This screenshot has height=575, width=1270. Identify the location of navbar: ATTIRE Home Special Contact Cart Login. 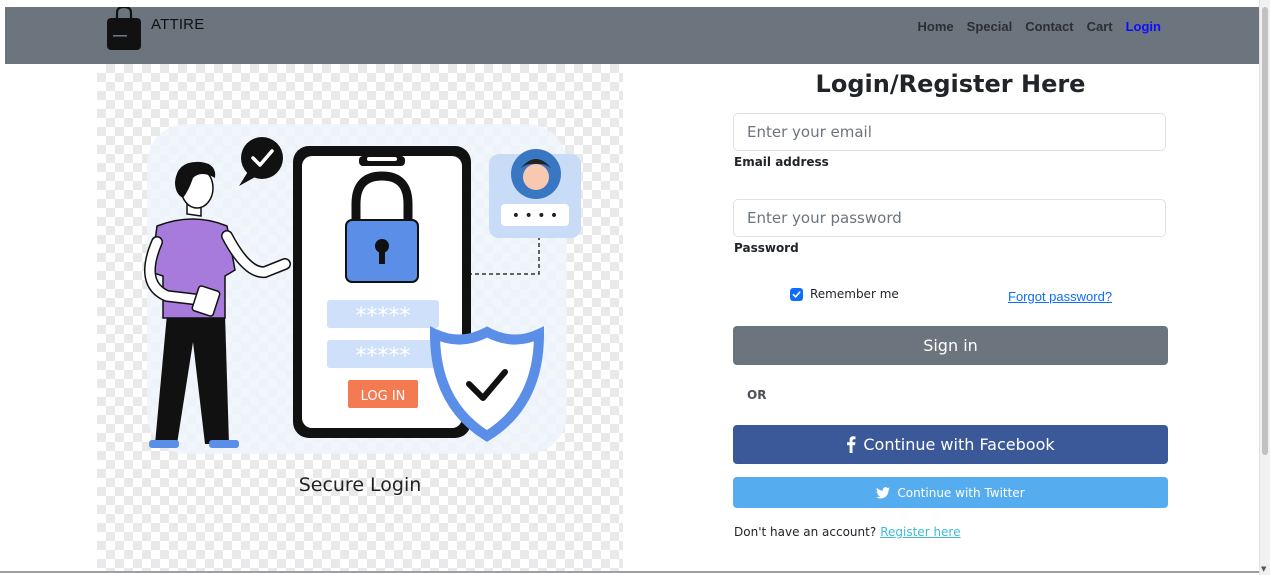
(632, 35).